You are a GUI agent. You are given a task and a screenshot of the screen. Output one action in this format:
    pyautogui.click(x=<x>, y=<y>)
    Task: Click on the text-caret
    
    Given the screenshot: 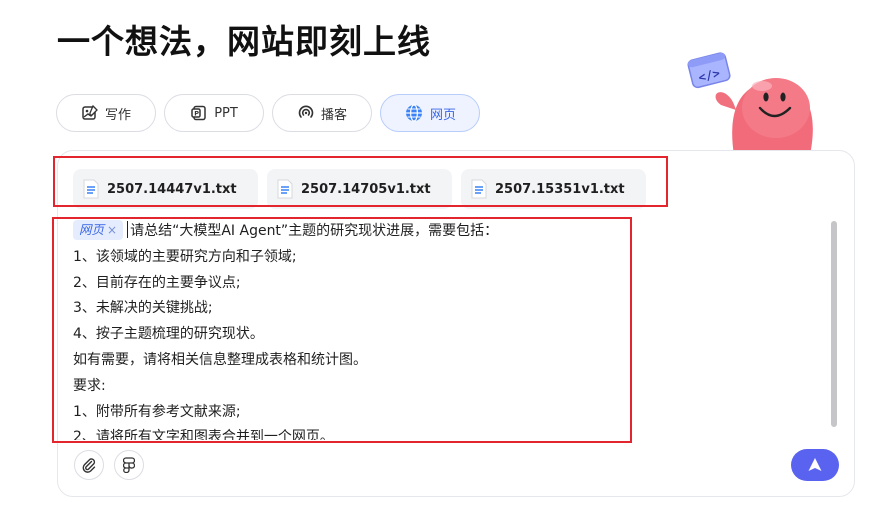 What is the action you would take?
    pyautogui.click(x=128, y=229)
    